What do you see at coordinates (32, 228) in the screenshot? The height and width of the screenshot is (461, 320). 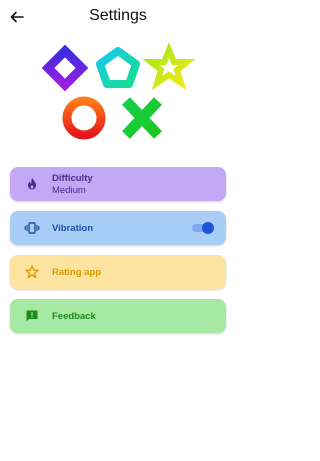 I see `vibrate-icon` at bounding box center [32, 228].